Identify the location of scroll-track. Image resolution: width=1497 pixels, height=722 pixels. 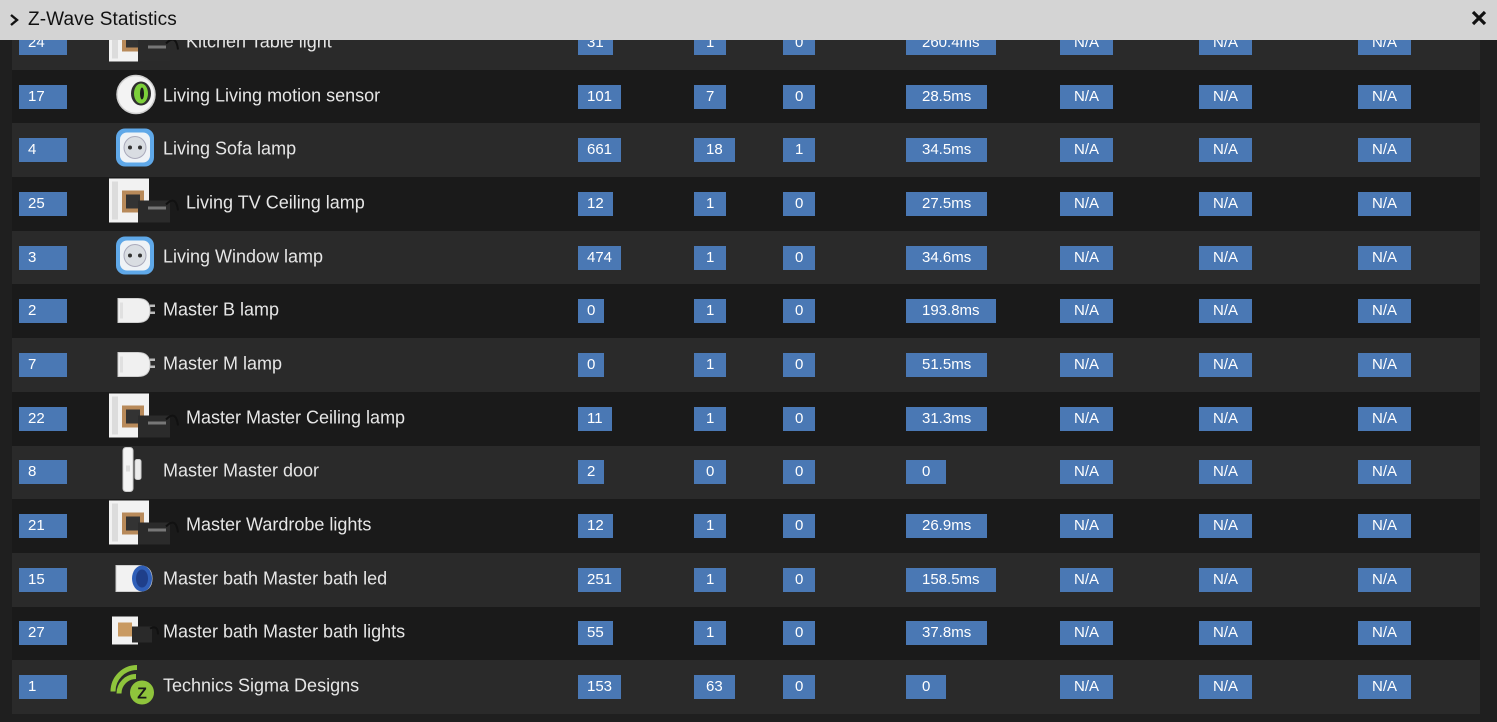
(1488, 381).